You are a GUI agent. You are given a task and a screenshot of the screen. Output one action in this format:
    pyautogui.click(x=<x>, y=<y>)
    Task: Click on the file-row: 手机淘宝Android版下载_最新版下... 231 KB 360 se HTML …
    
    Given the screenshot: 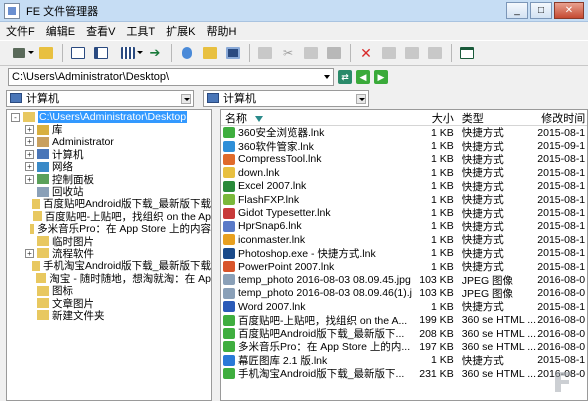 What is the action you would take?
    pyautogui.click(x=404, y=373)
    